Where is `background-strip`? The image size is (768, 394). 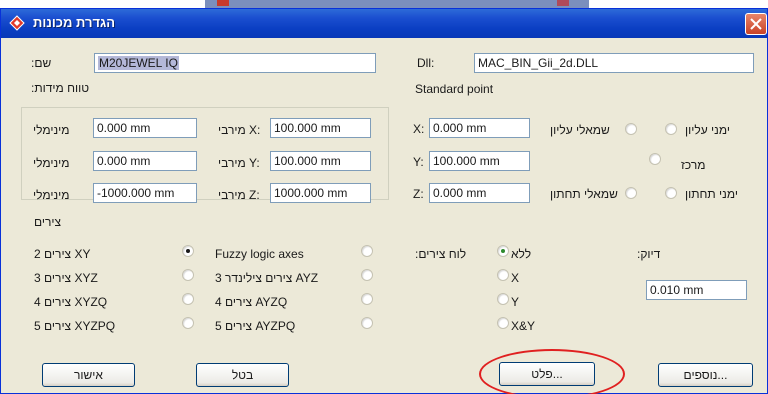
background-strip is located at coordinates (397, 4).